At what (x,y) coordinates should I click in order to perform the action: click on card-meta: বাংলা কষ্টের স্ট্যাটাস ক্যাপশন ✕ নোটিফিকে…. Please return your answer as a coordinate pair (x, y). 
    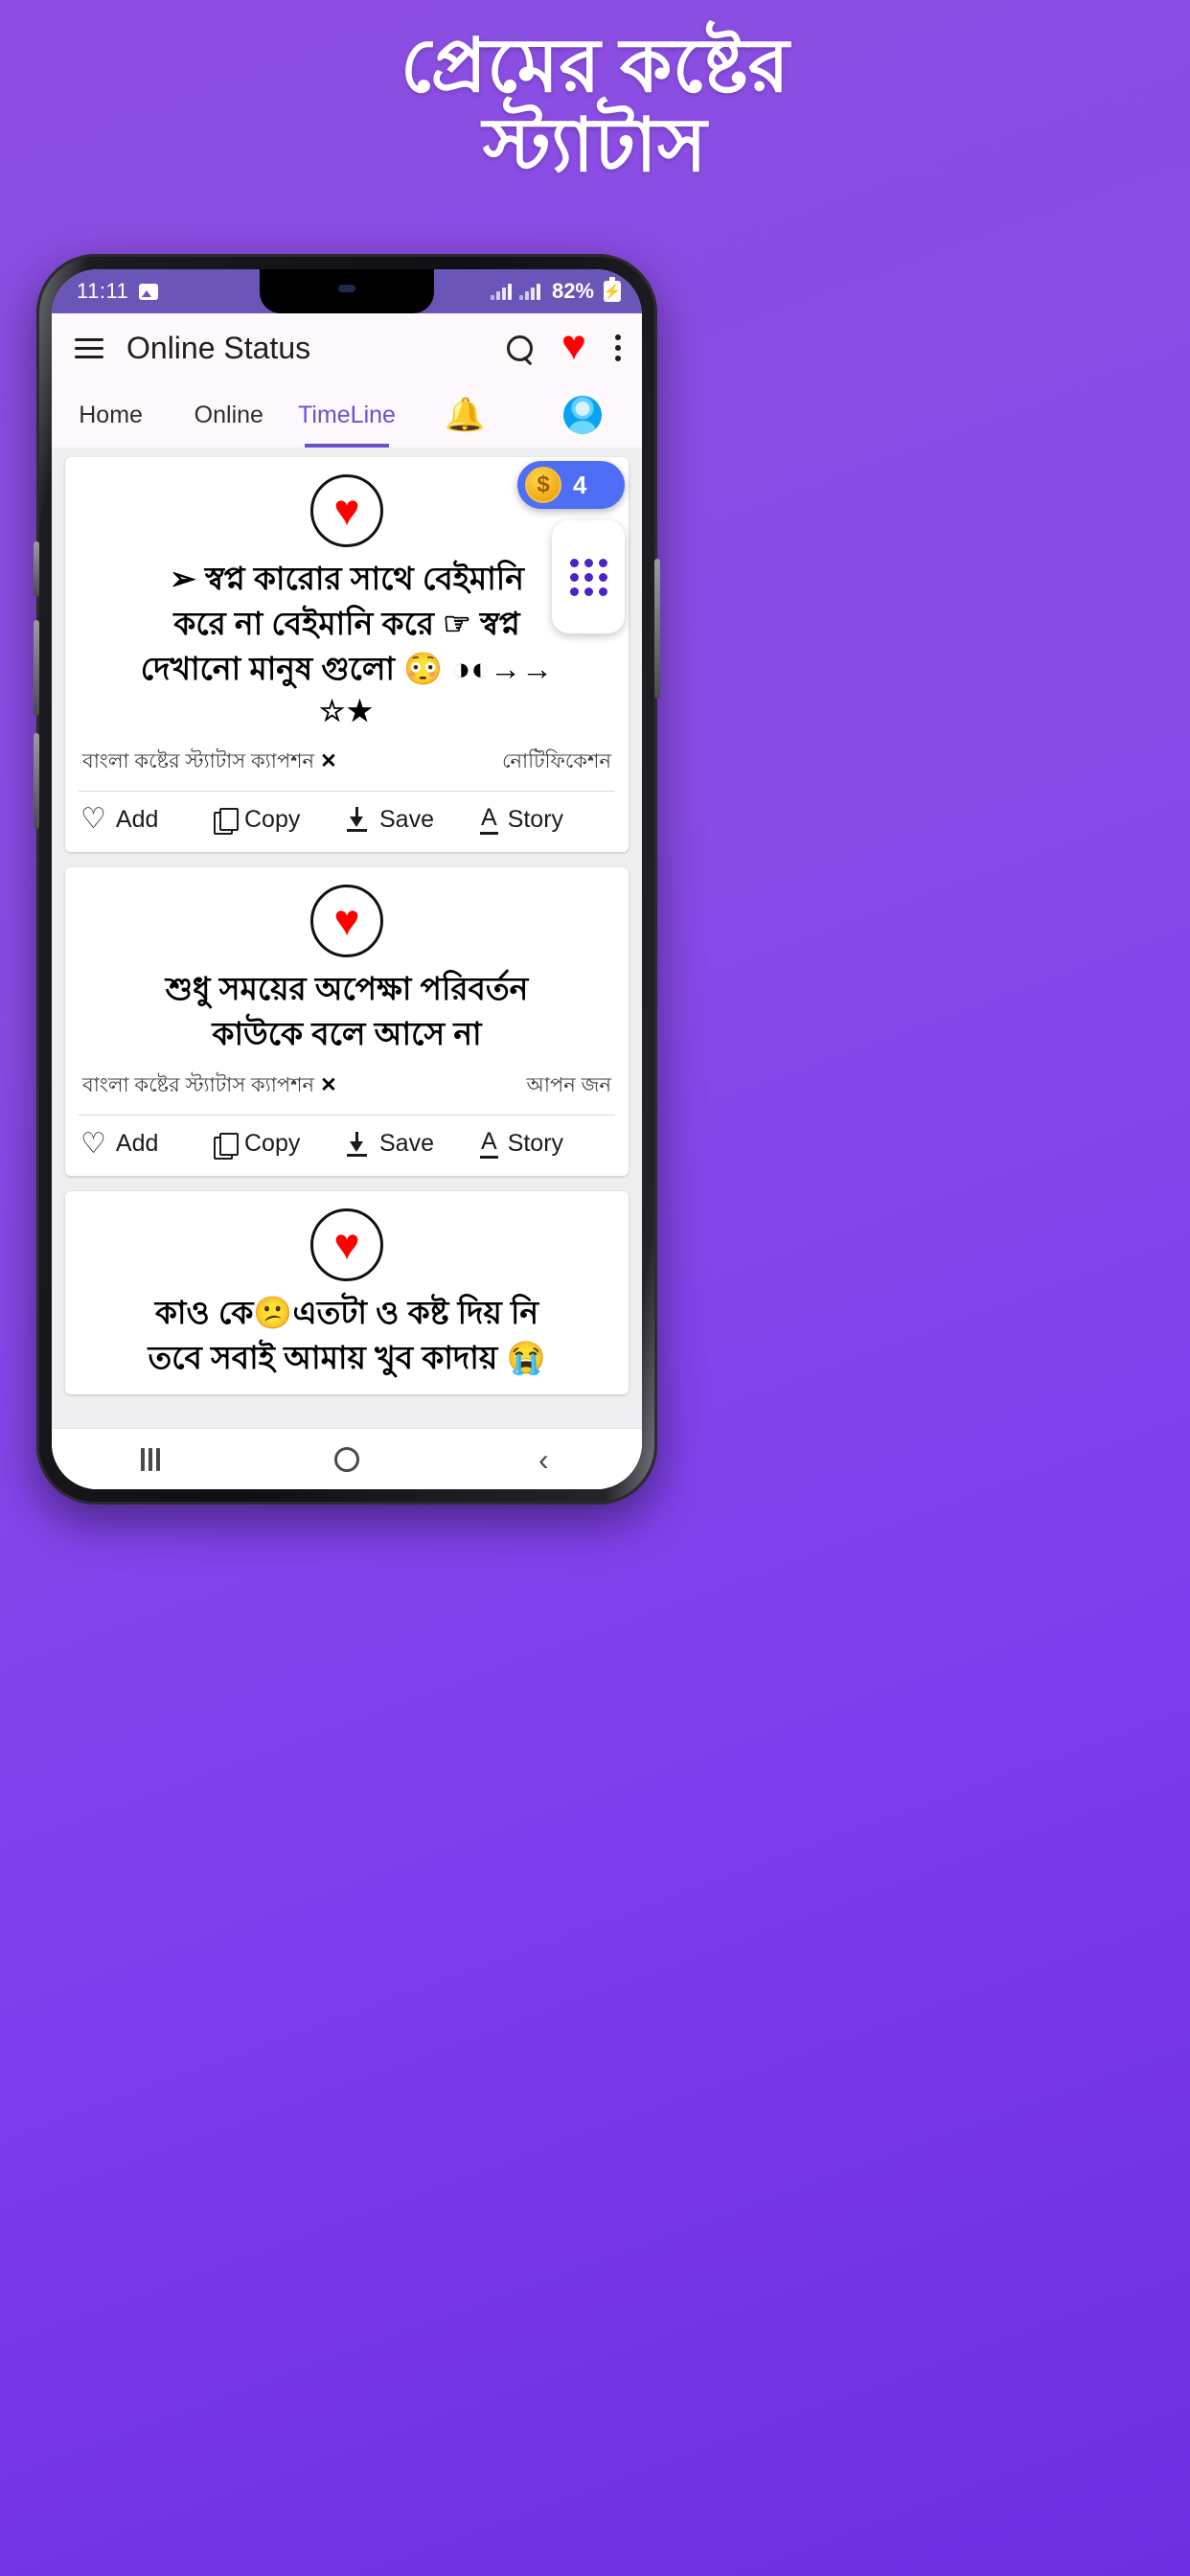
    Looking at the image, I should click on (347, 765).